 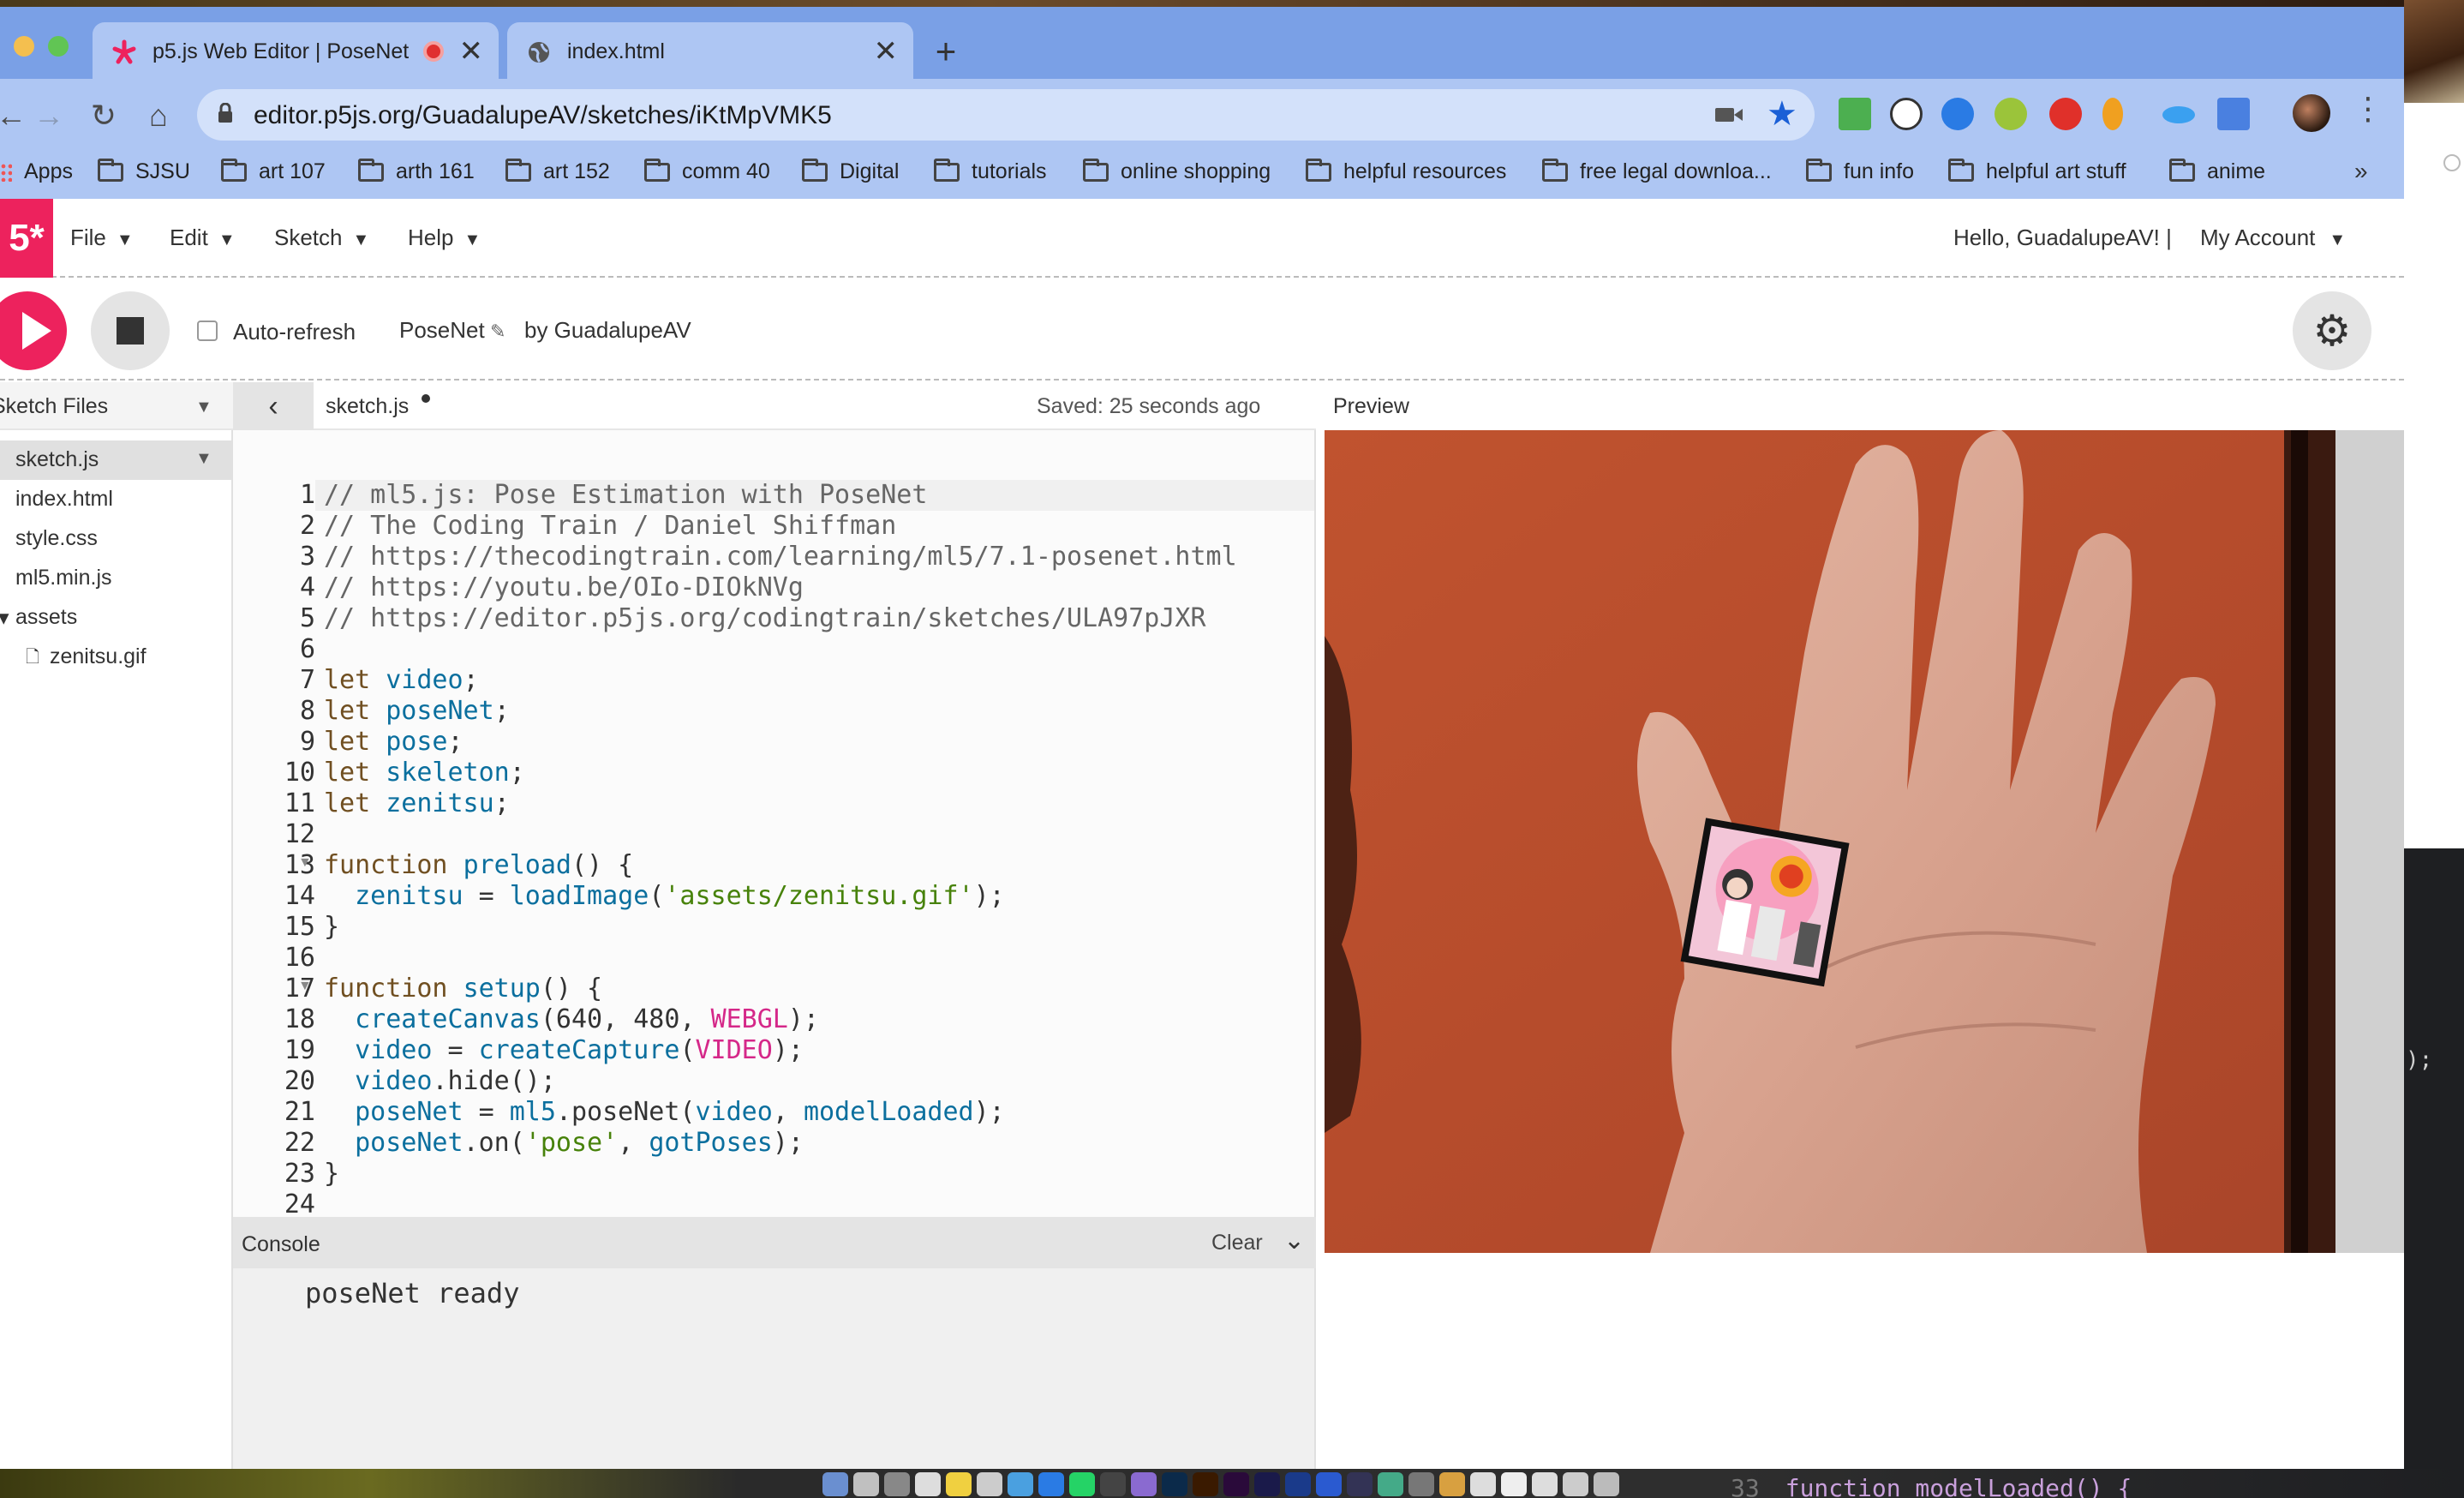 I want to click on bookmark-folder-comm-40: comm 40, so click(x=707, y=171).